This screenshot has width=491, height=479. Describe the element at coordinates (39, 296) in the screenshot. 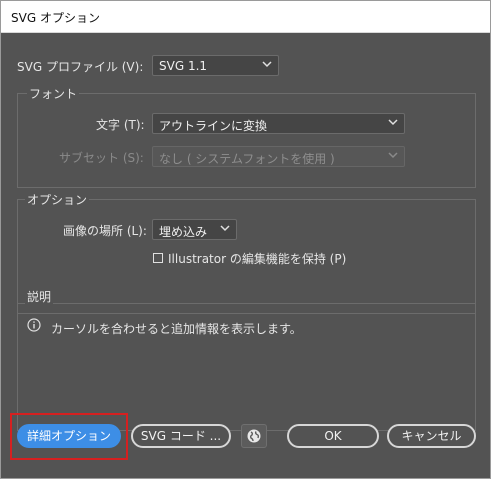

I see `description-section-title: 説明` at that location.